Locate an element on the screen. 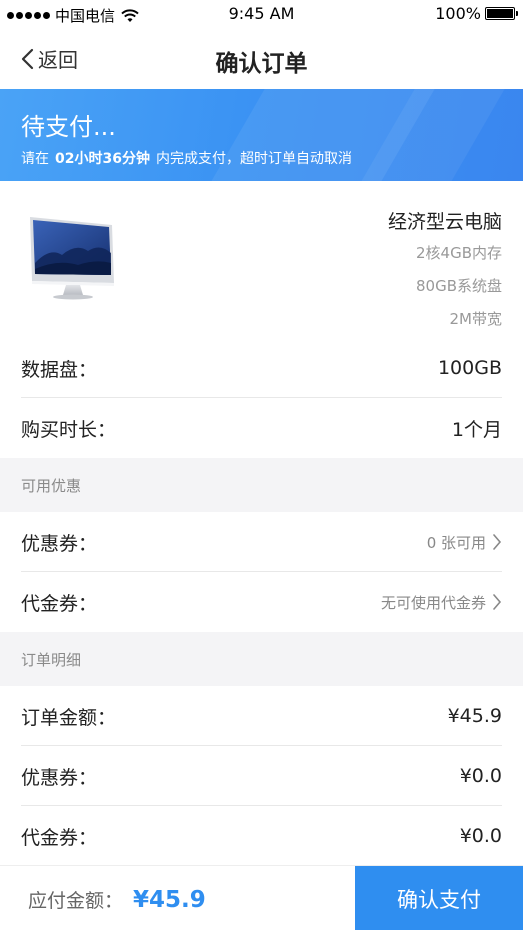 The height and width of the screenshot is (930, 523). product-spec-bandwidth: 2M带宽 is located at coordinates (476, 319).